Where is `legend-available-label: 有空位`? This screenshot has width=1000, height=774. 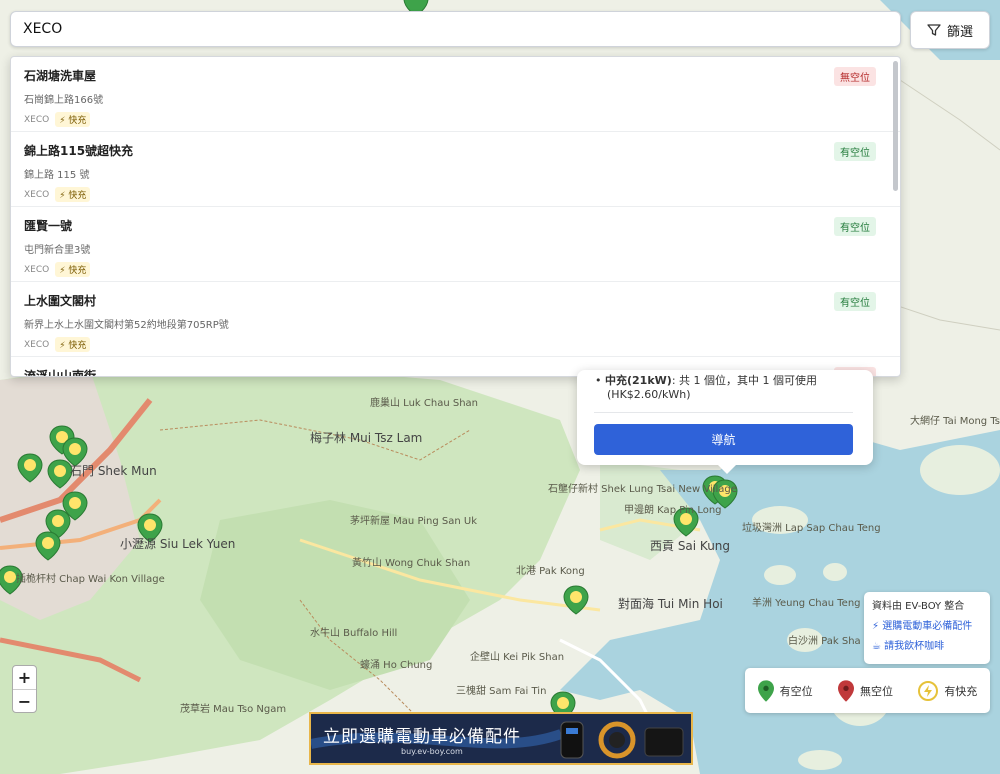
legend-available-label: 有空位 is located at coordinates (796, 691).